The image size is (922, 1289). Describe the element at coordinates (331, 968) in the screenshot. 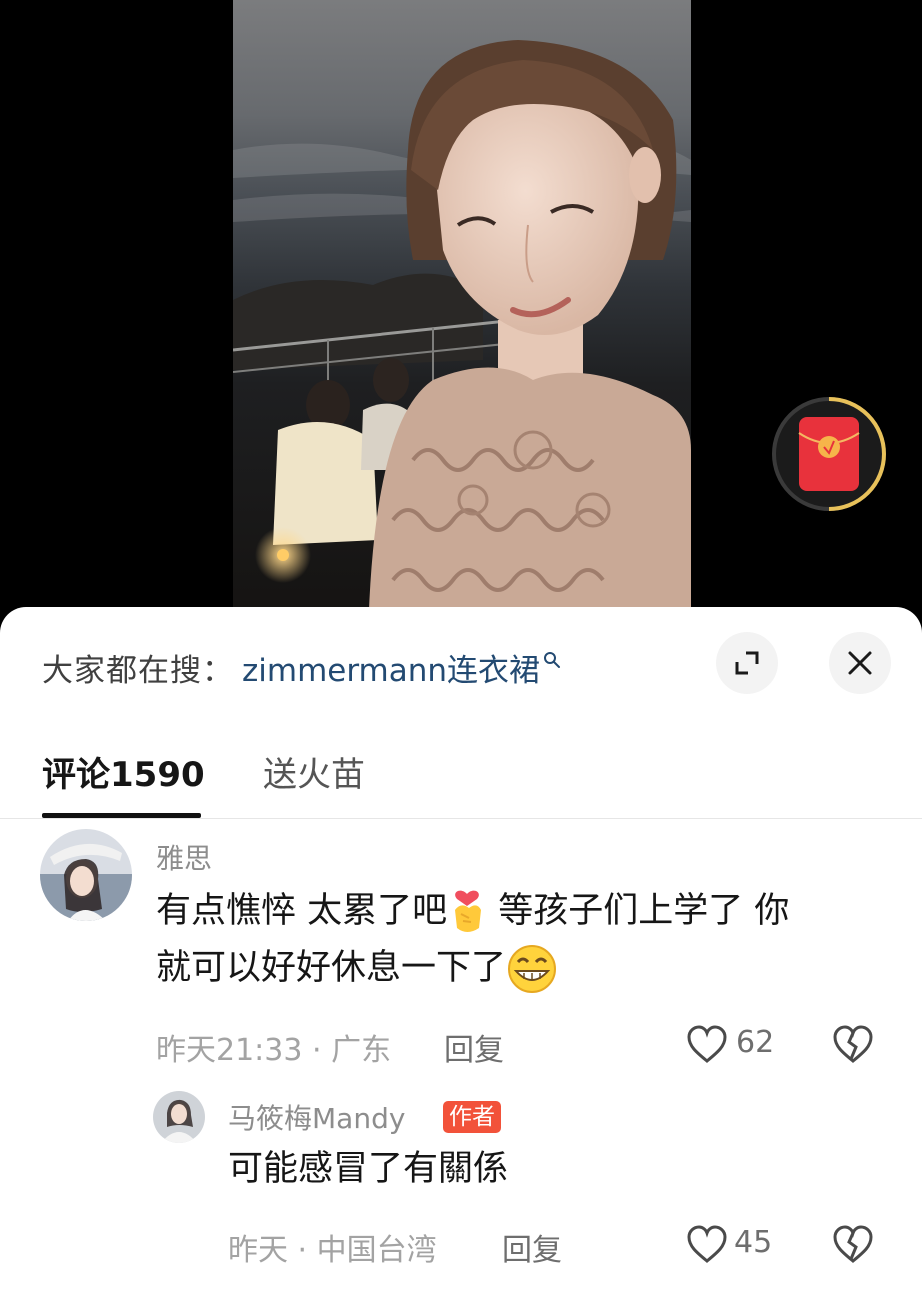

I see `comment-text-part3: 就可以好好休息一下了` at that location.